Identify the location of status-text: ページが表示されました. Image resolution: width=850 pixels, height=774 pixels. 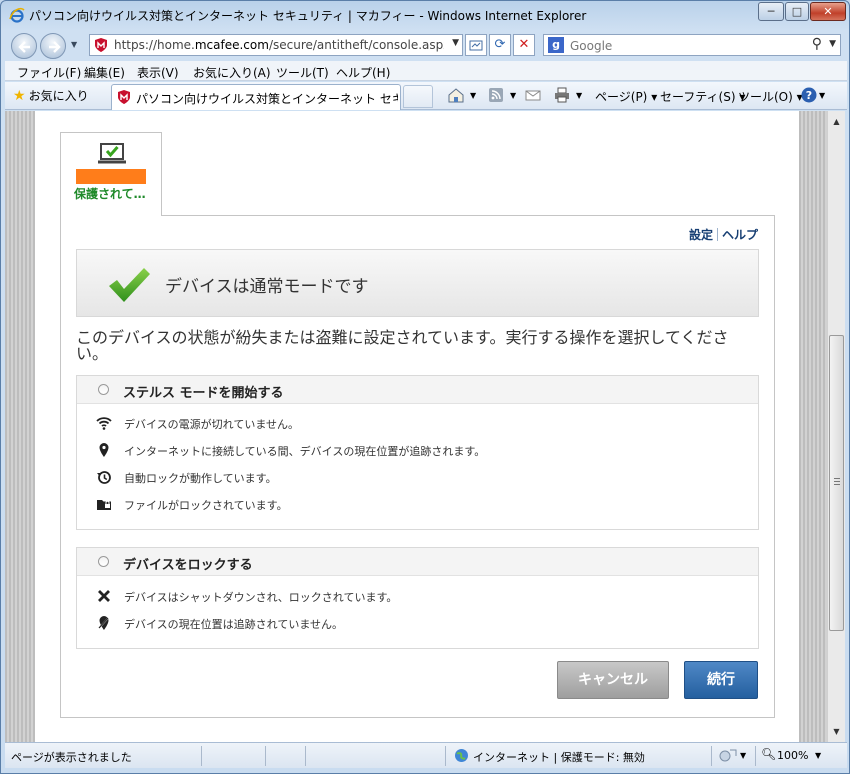
(71, 757).